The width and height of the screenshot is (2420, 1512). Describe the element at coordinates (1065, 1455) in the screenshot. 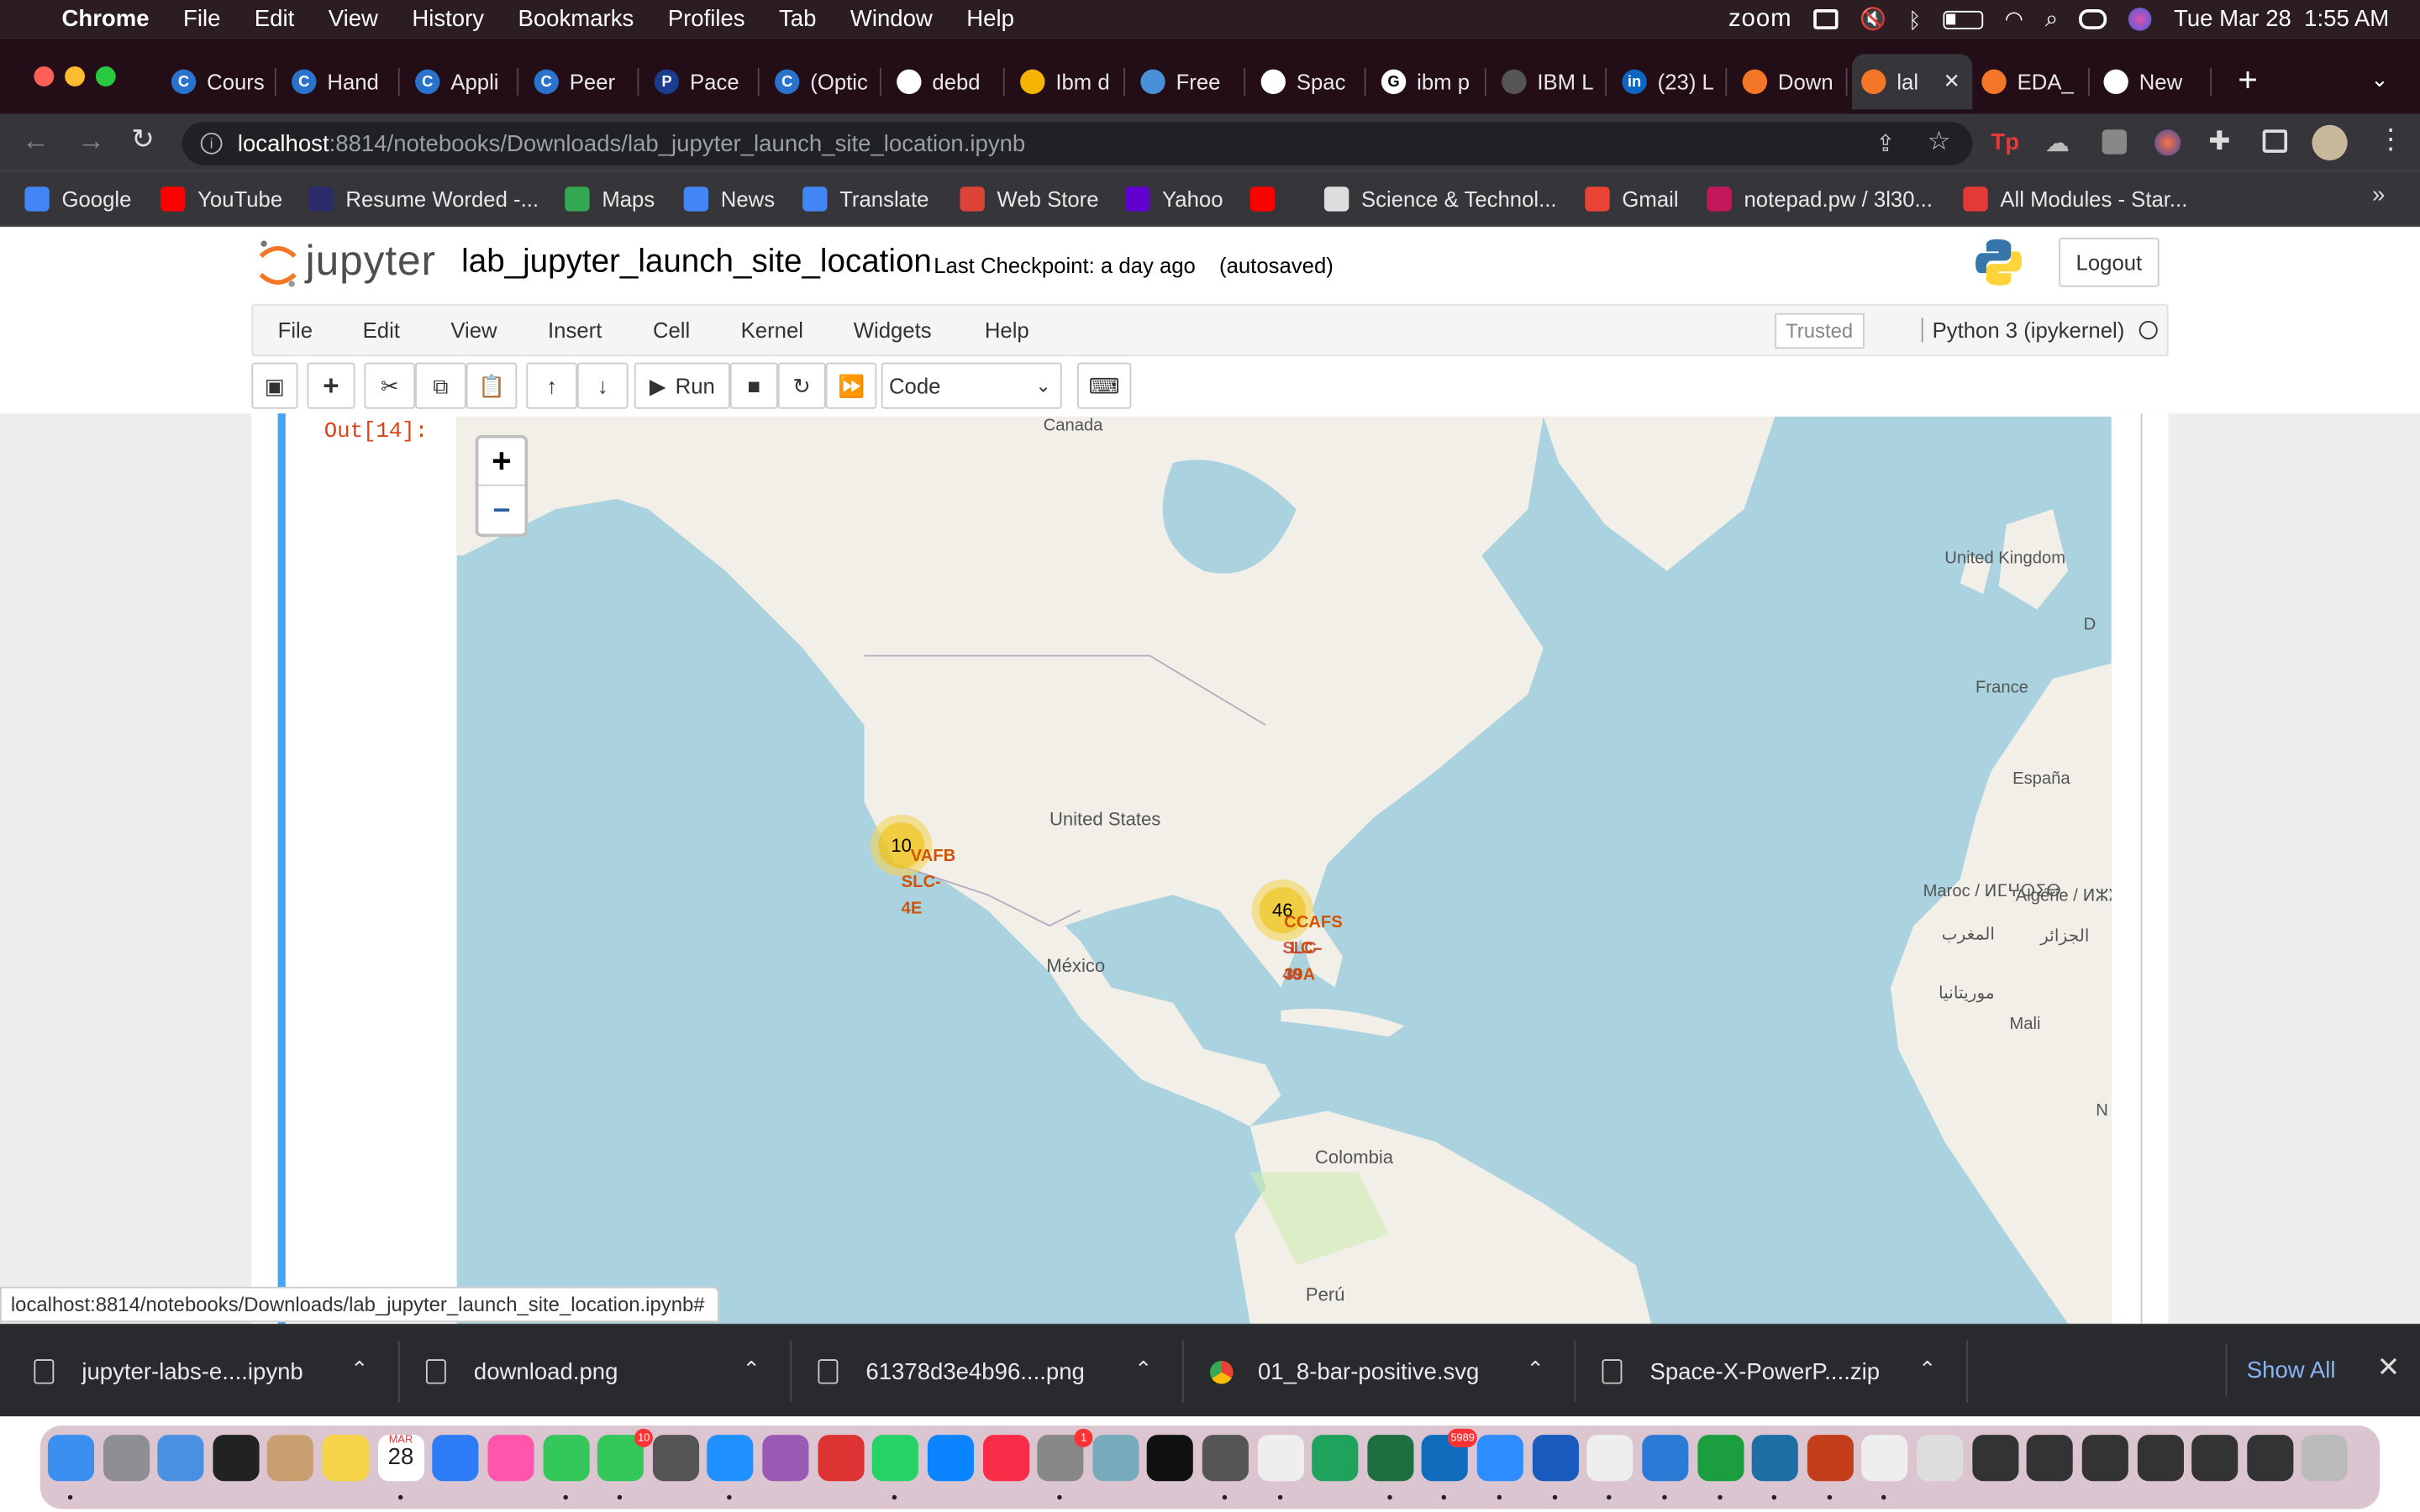

I see `system-settings-icon: 1` at that location.